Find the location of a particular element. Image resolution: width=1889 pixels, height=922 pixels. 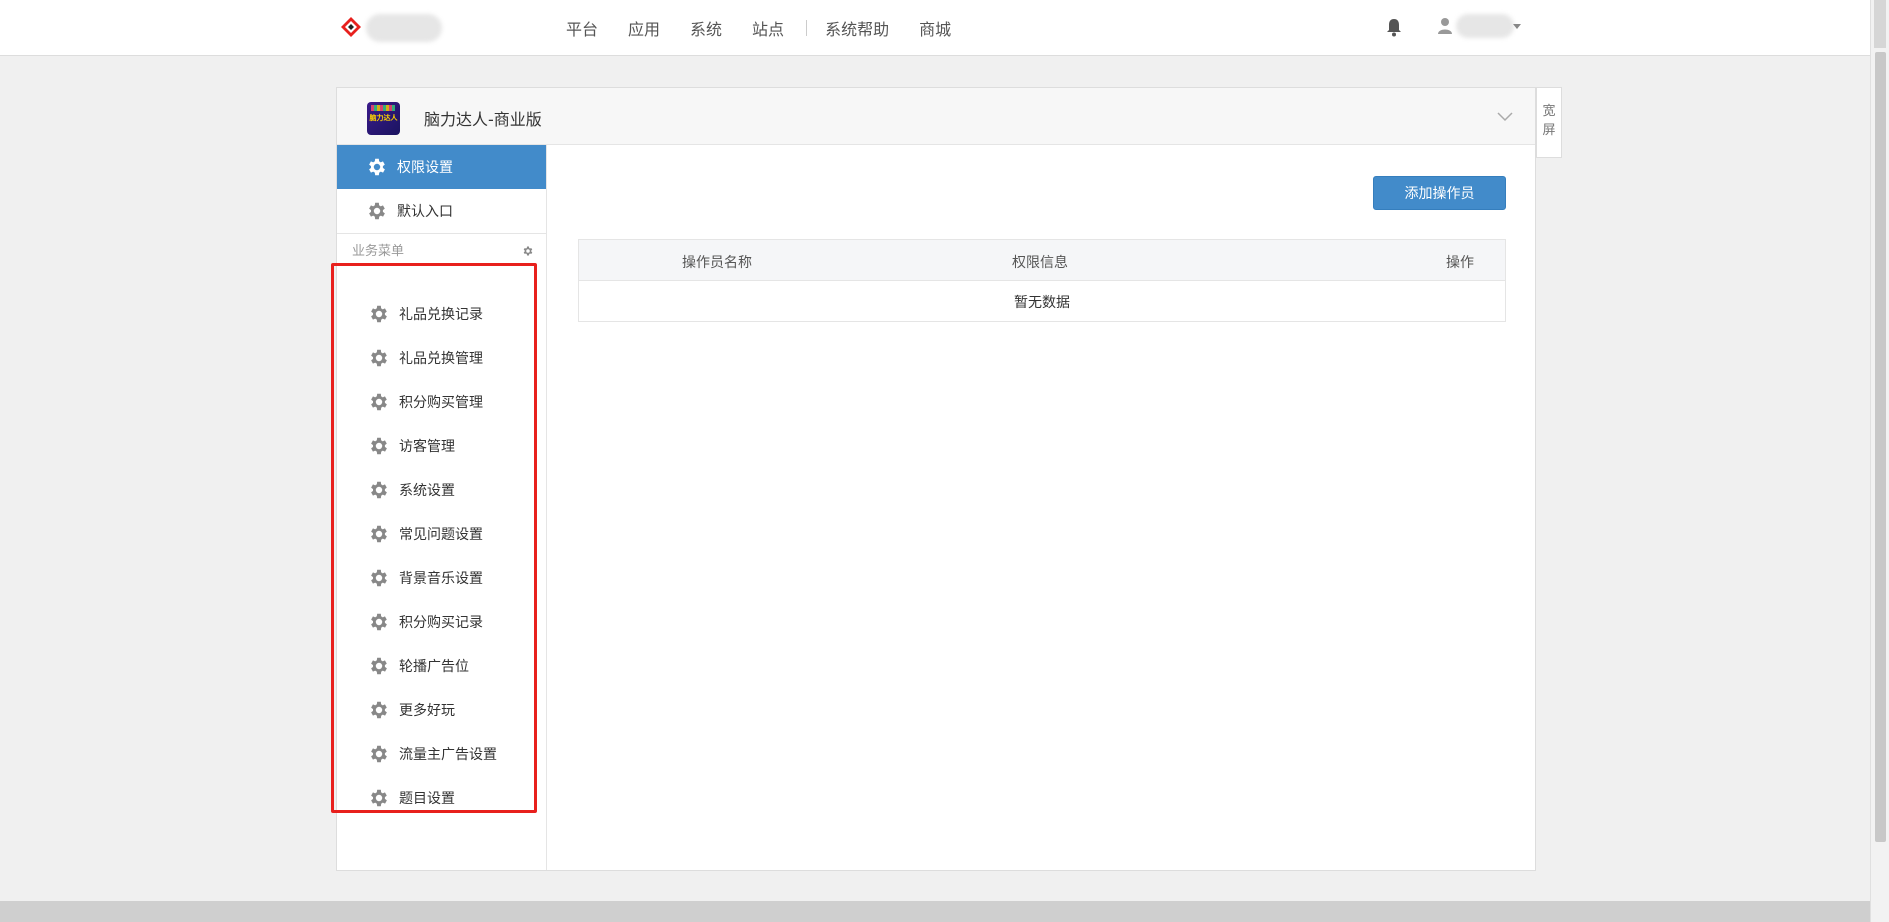

sidebar-item-system-settings: 系统设置 is located at coordinates (442, 490).